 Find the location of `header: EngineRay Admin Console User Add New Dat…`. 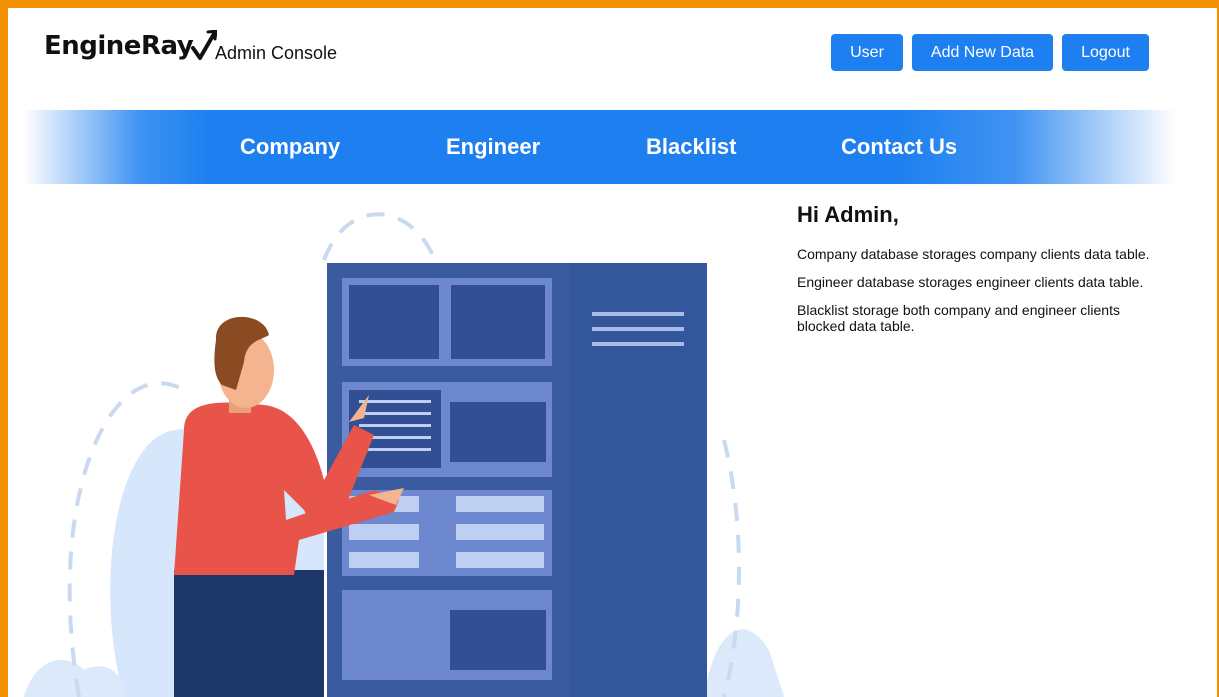

header: EngineRay Admin Console User Add New Dat… is located at coordinates (596, 52).